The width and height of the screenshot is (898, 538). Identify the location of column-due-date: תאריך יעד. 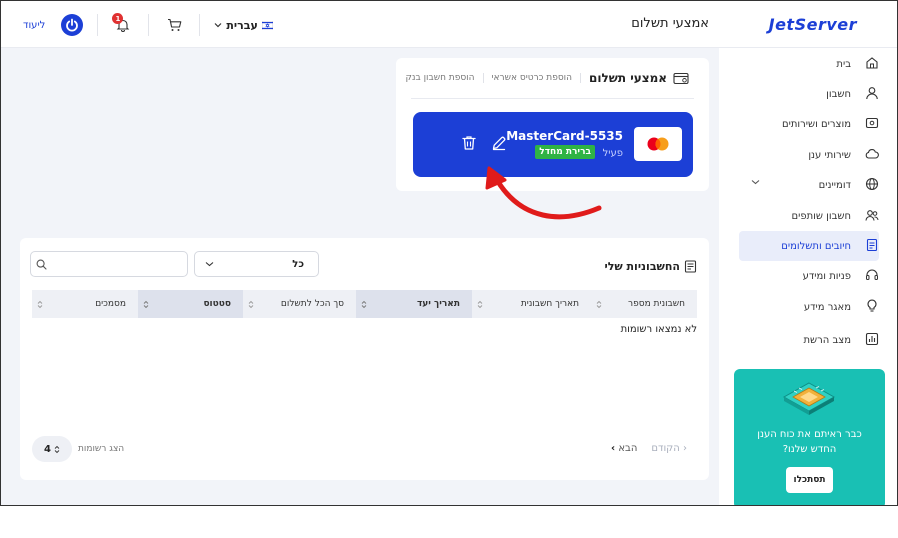
(414, 304).